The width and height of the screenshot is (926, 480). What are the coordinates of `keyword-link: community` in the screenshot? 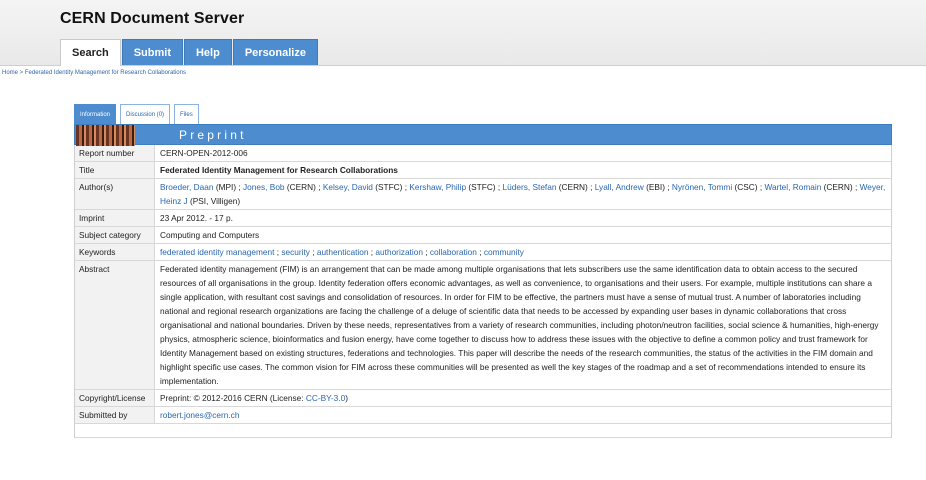 It's located at (504, 252).